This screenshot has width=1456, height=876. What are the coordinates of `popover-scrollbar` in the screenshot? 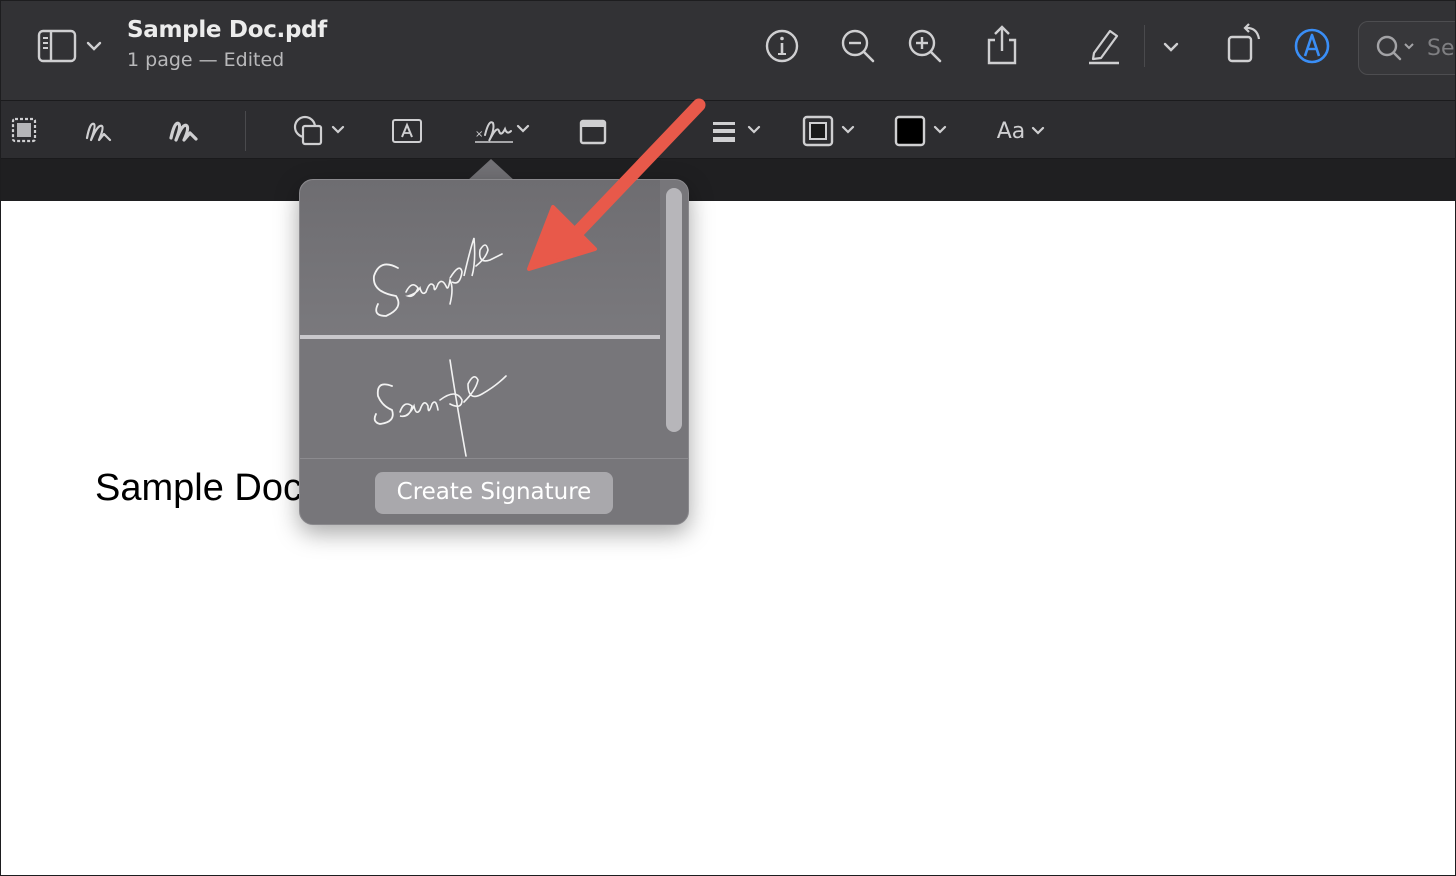 It's located at (674, 310).